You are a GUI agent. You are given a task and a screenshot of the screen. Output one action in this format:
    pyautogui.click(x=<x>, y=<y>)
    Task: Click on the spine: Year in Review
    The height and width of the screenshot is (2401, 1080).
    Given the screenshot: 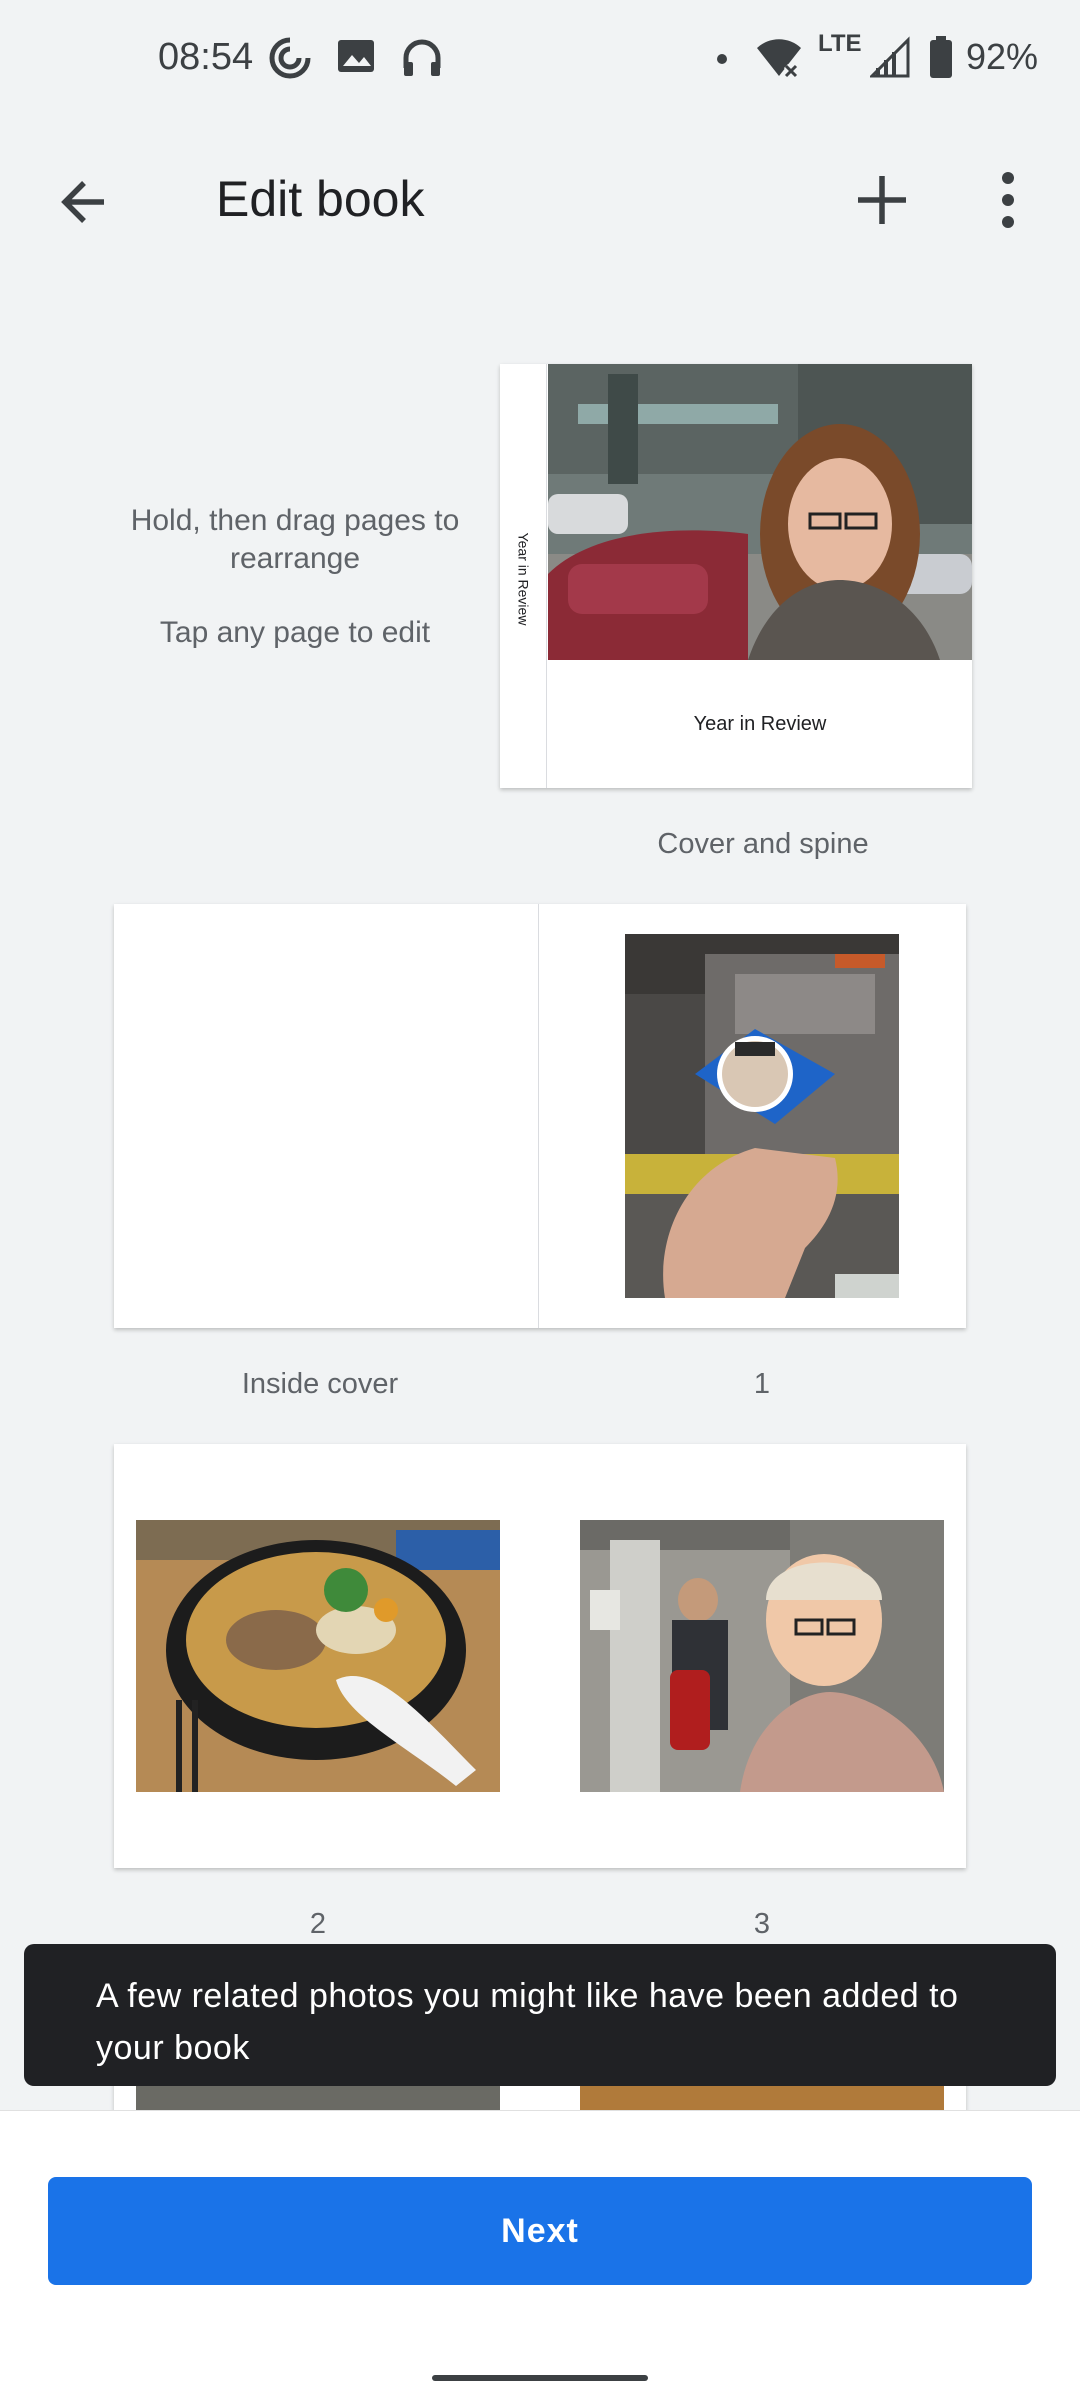 What is the action you would take?
    pyautogui.click(x=523, y=576)
    